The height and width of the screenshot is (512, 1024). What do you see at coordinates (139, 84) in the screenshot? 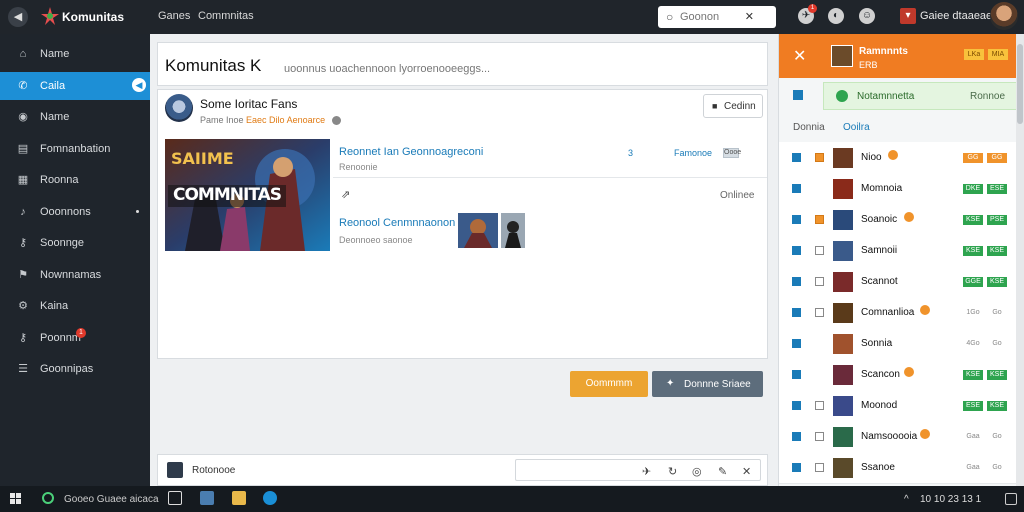
I see `collapse-icon: ◀` at bounding box center [139, 84].